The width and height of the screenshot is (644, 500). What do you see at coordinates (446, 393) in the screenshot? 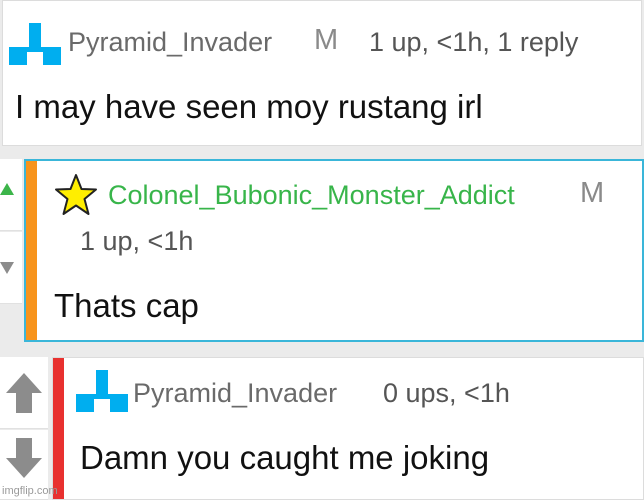
I see `comment-meta: 0 ups, <1h` at bounding box center [446, 393].